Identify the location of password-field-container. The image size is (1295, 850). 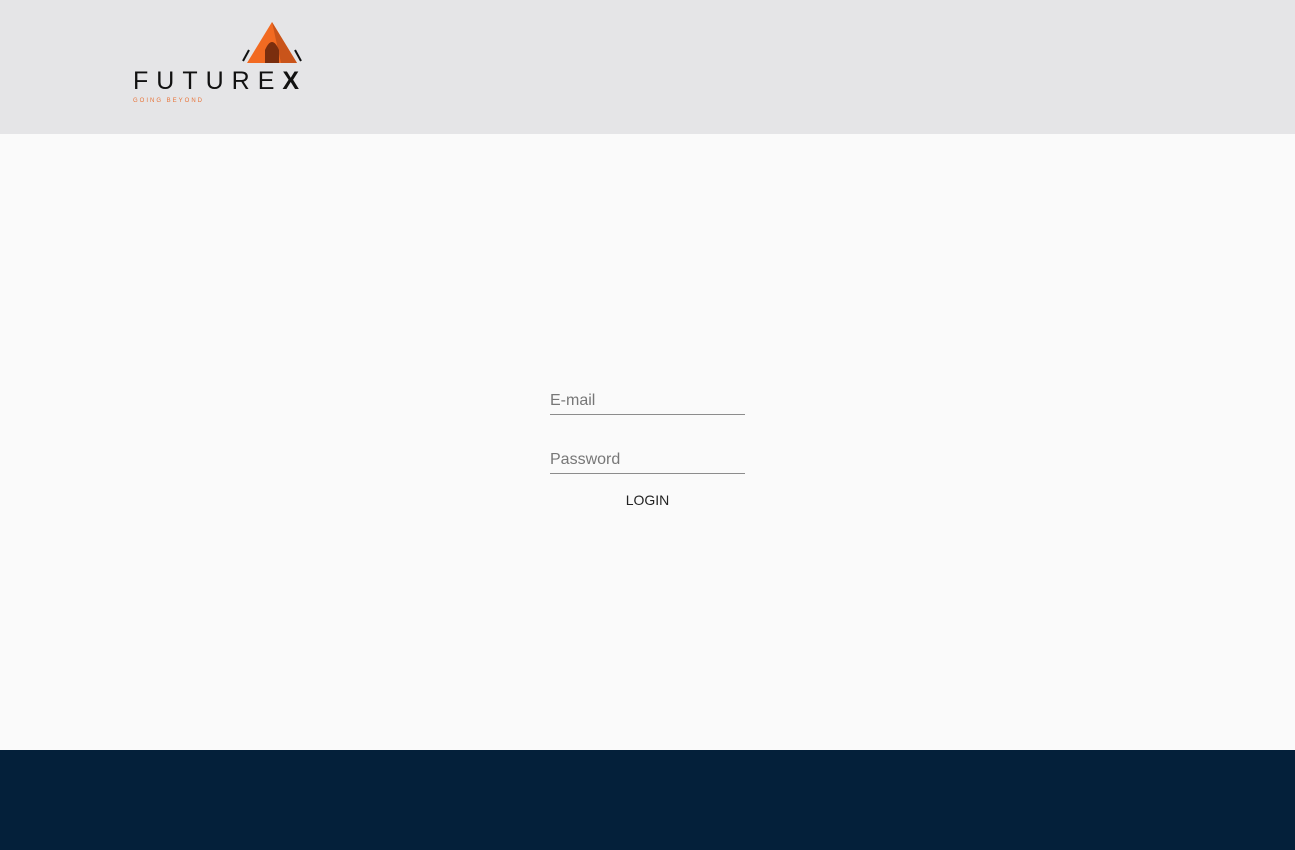
(647, 458).